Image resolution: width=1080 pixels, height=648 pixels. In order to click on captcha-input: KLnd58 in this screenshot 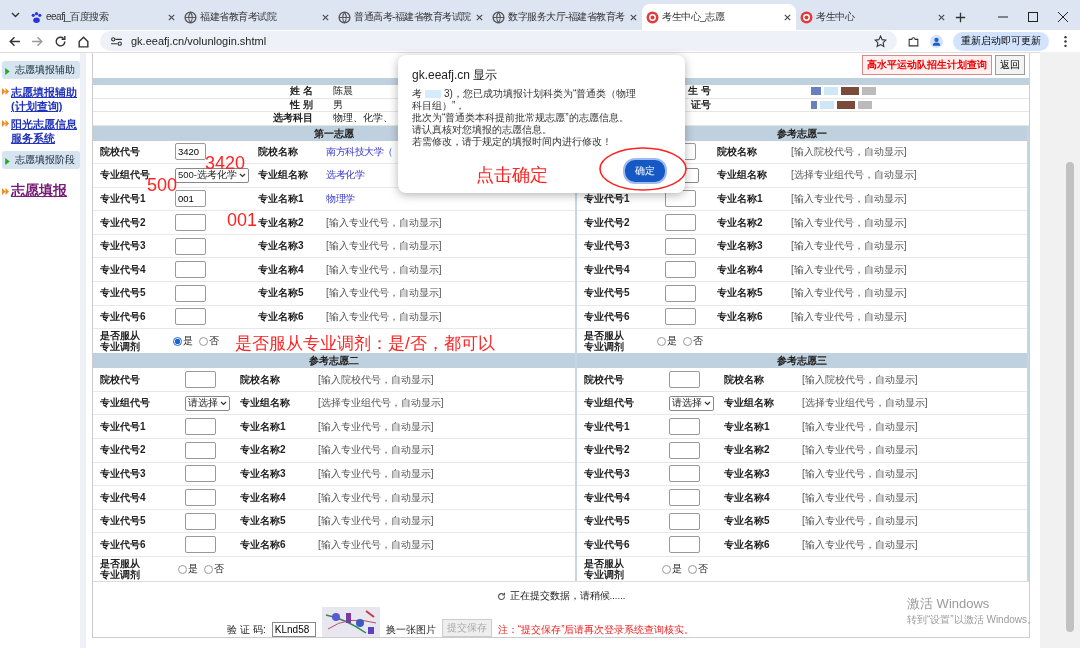, I will do `click(293, 629)`.